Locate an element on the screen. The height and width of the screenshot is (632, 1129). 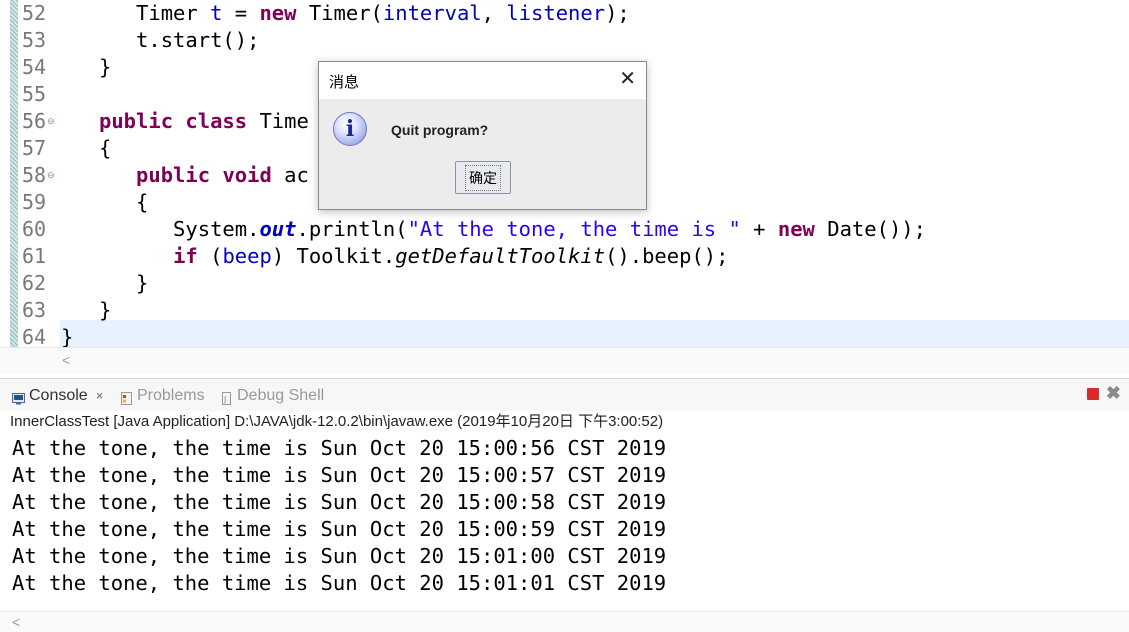
code-token: ().beep(); is located at coordinates (667, 256).